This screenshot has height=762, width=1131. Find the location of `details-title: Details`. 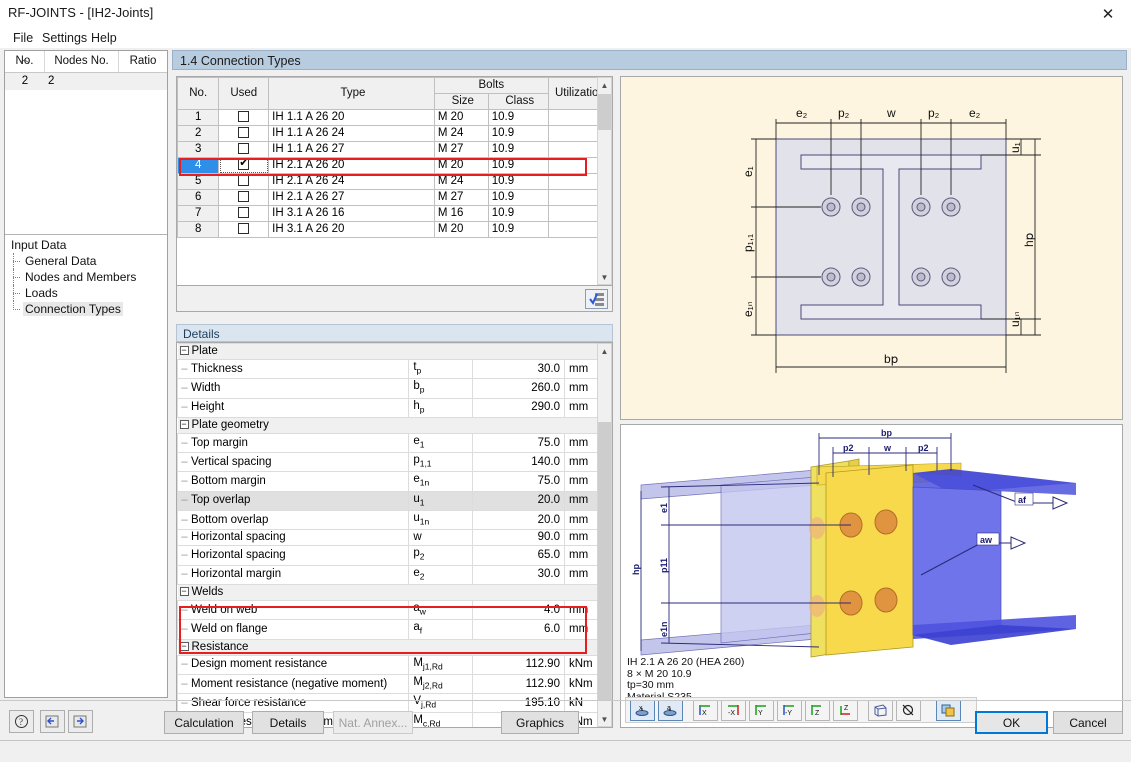

details-title: Details is located at coordinates (201, 334).